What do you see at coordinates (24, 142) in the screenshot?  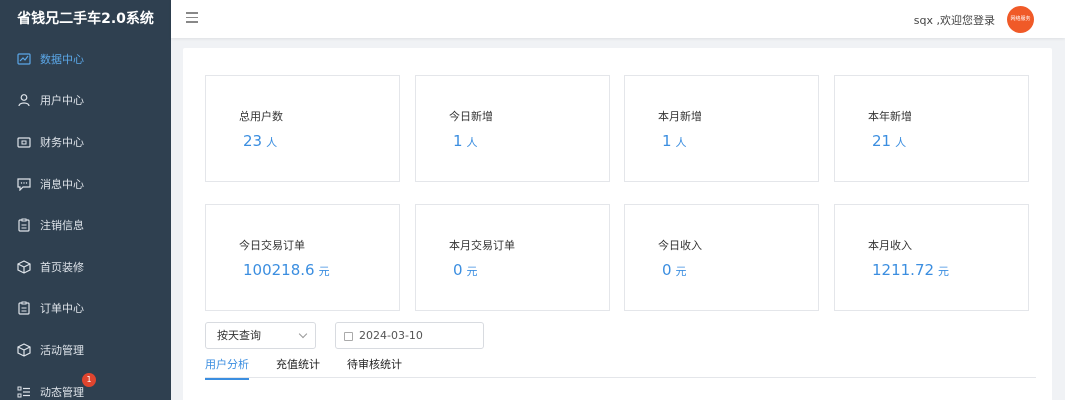 I see `wallet-icon` at bounding box center [24, 142].